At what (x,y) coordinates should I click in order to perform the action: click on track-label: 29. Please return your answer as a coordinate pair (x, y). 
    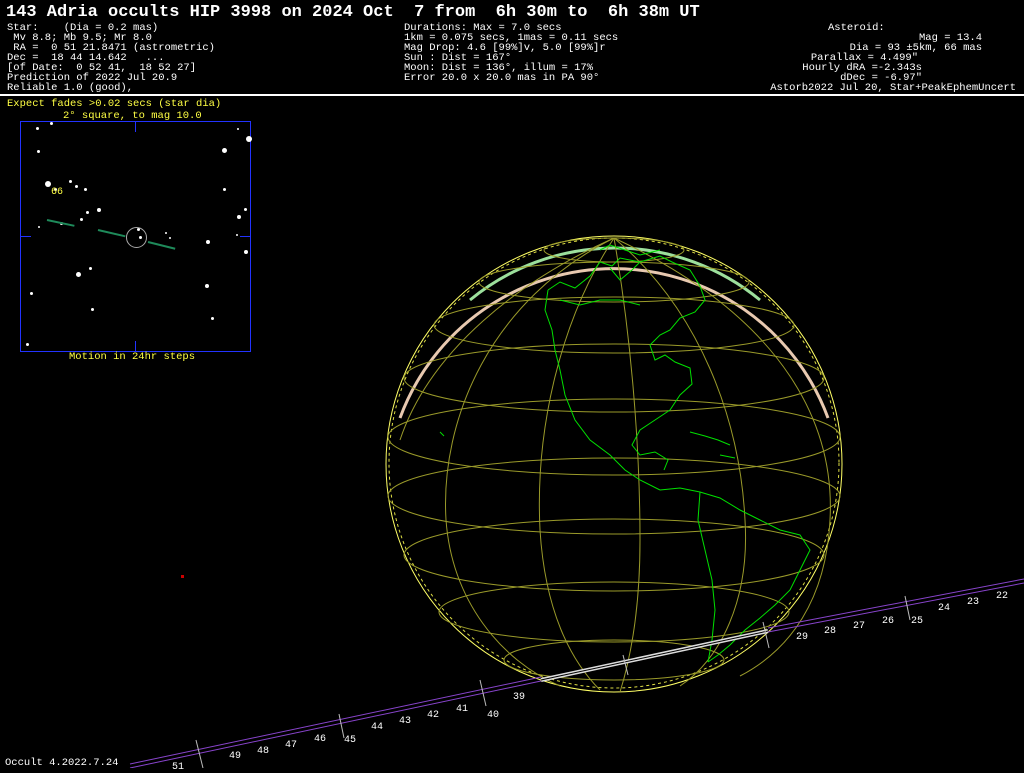
    Looking at the image, I should click on (802, 637).